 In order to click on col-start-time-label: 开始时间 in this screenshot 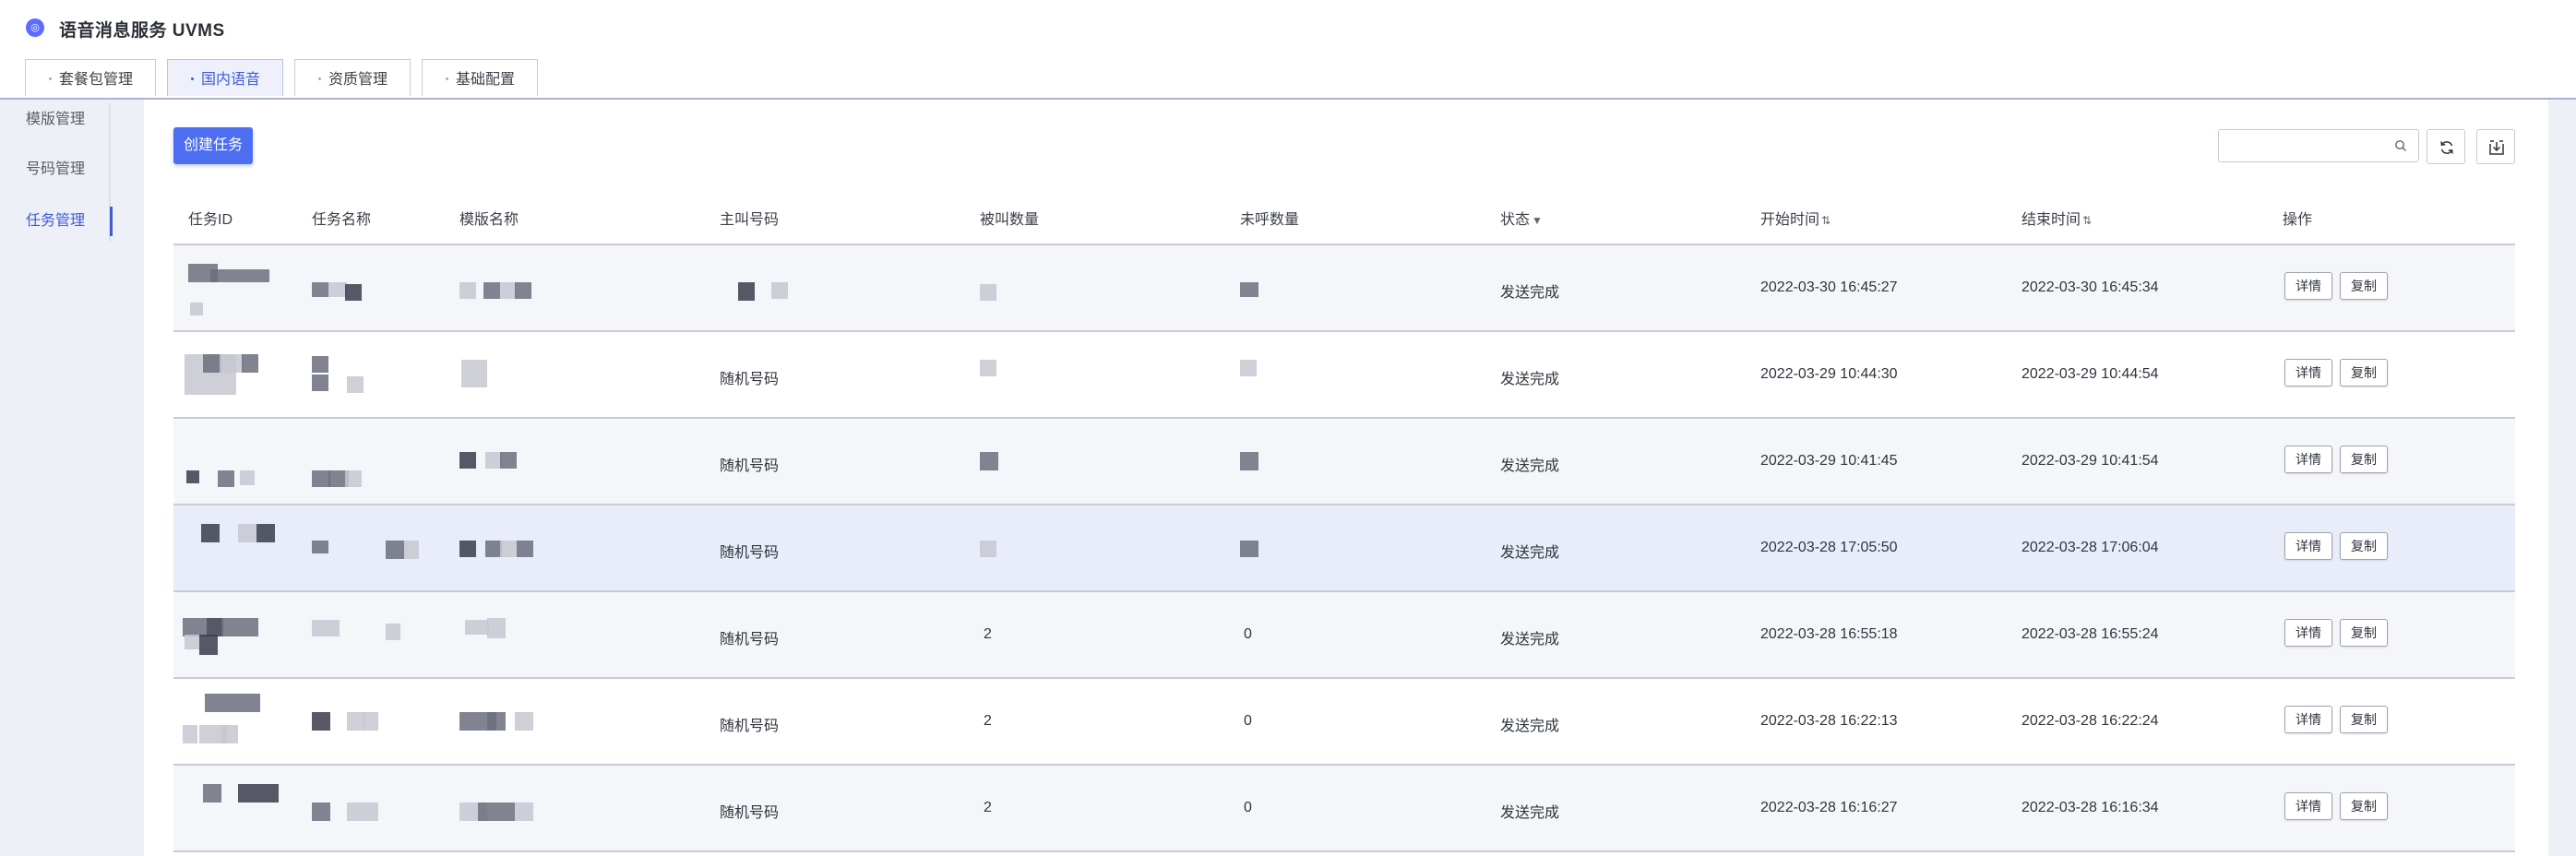, I will do `click(1790, 220)`.